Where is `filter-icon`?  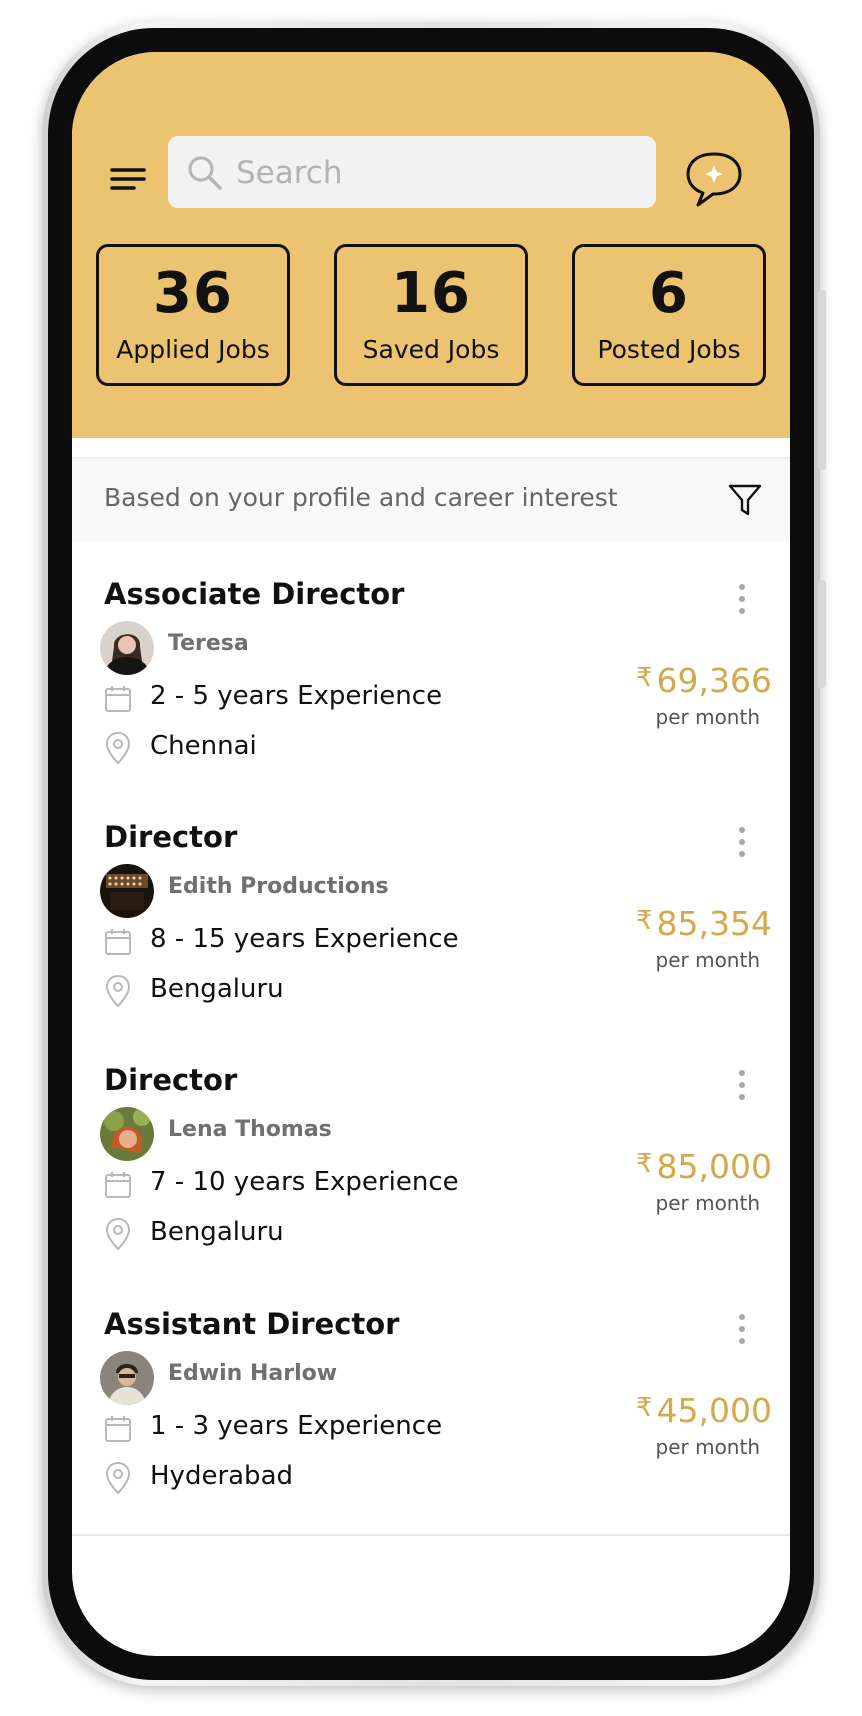 filter-icon is located at coordinates (745, 500).